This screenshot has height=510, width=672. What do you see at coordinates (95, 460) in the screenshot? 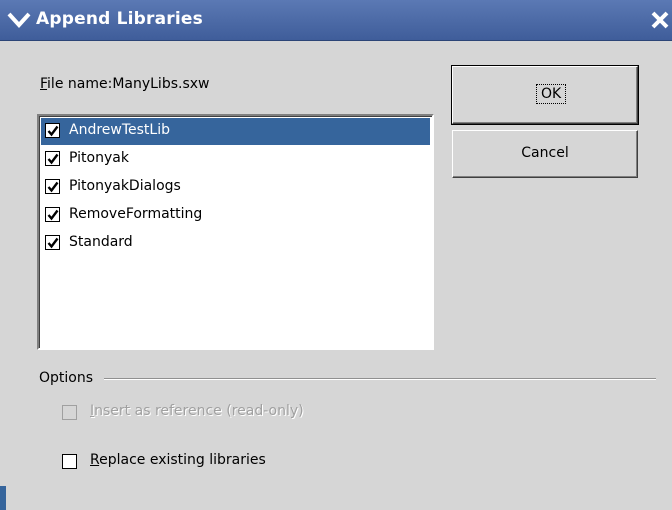
I see `replace-mnemonic: R` at bounding box center [95, 460].